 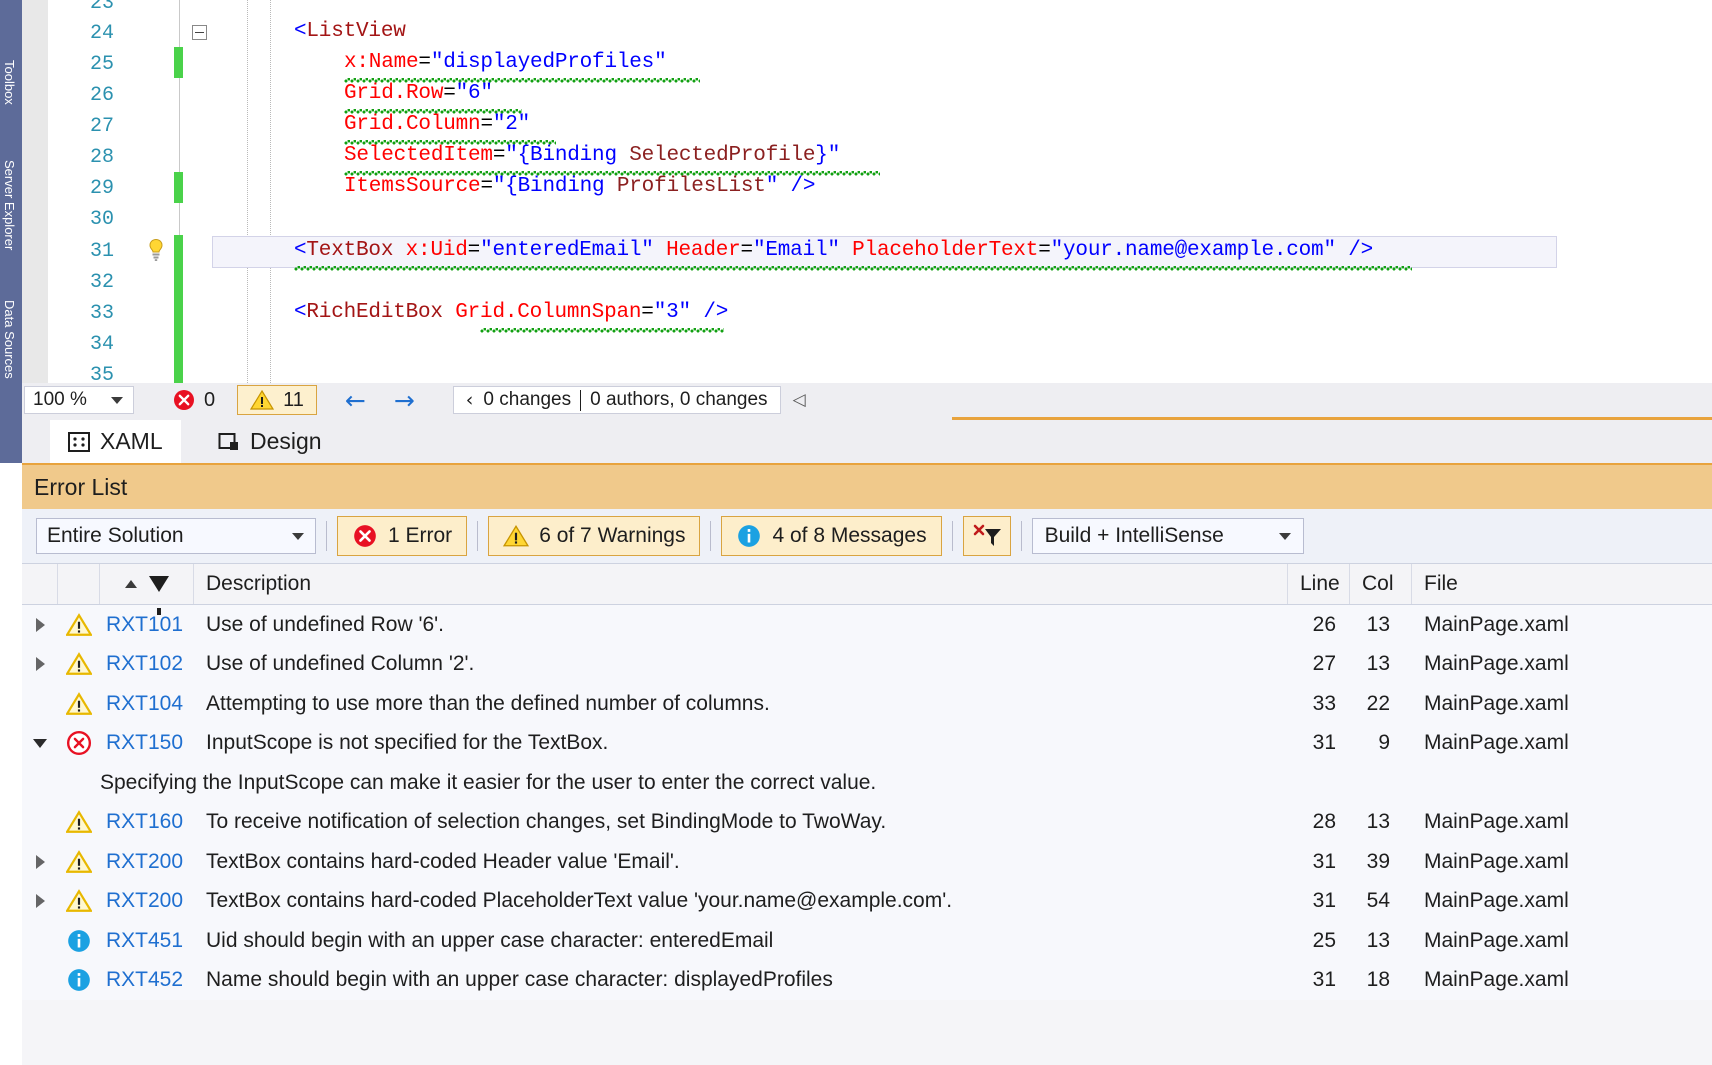 What do you see at coordinates (505, 62) in the screenshot?
I see `code-line-25: x:Name="displayedProfiles"` at bounding box center [505, 62].